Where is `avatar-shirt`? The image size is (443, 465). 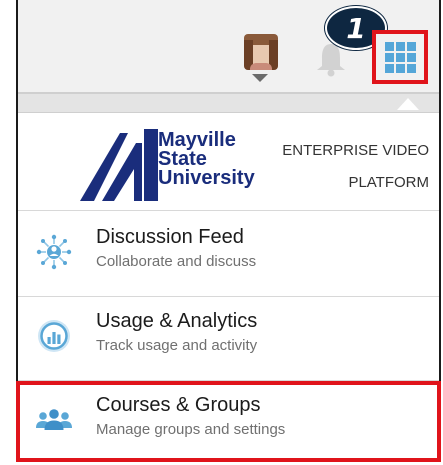 avatar-shirt is located at coordinates (261, 66).